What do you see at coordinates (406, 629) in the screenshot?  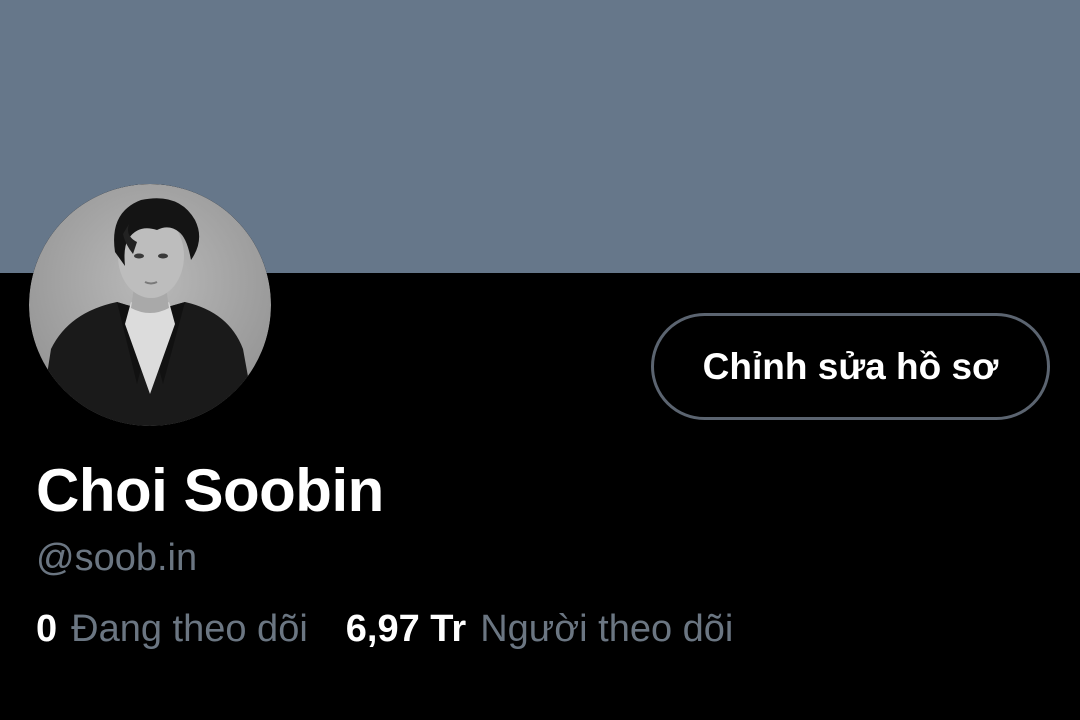 I see `followers-count: 6,97 Tr` at bounding box center [406, 629].